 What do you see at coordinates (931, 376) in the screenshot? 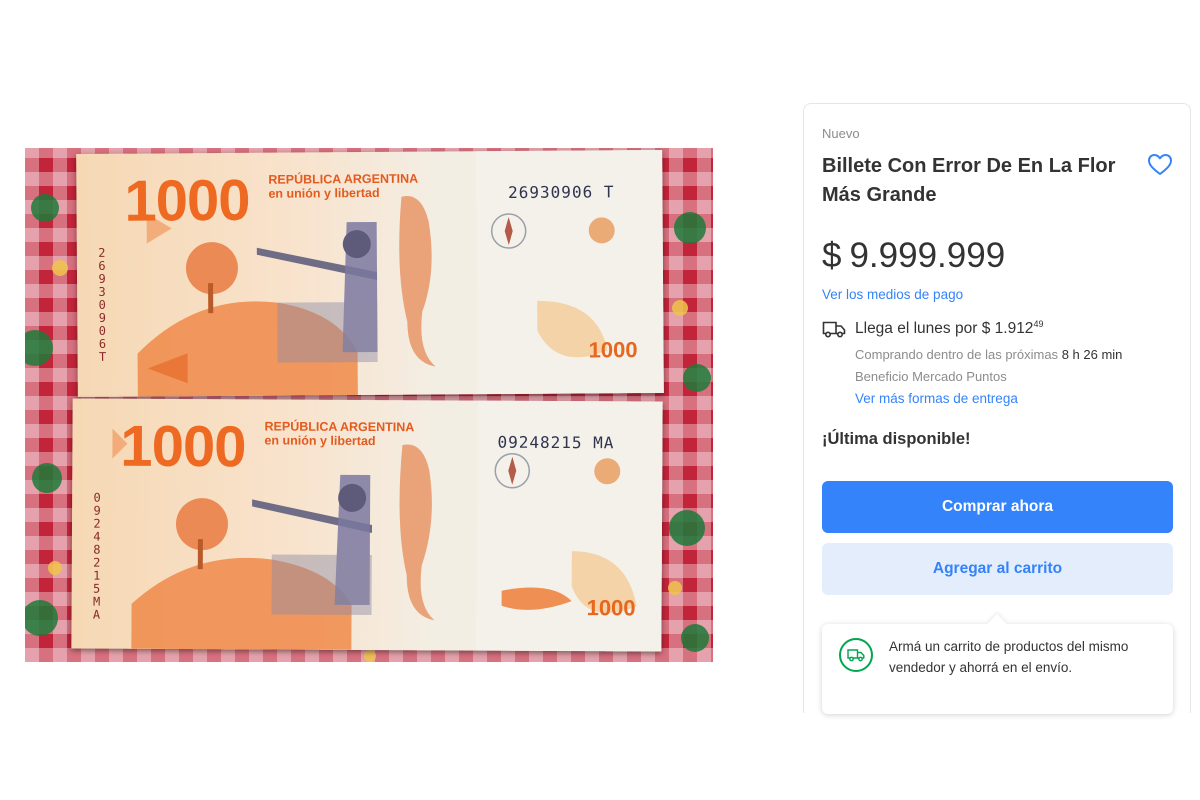
I see `points-benefit: Beneficio Mercado Puntos` at bounding box center [931, 376].